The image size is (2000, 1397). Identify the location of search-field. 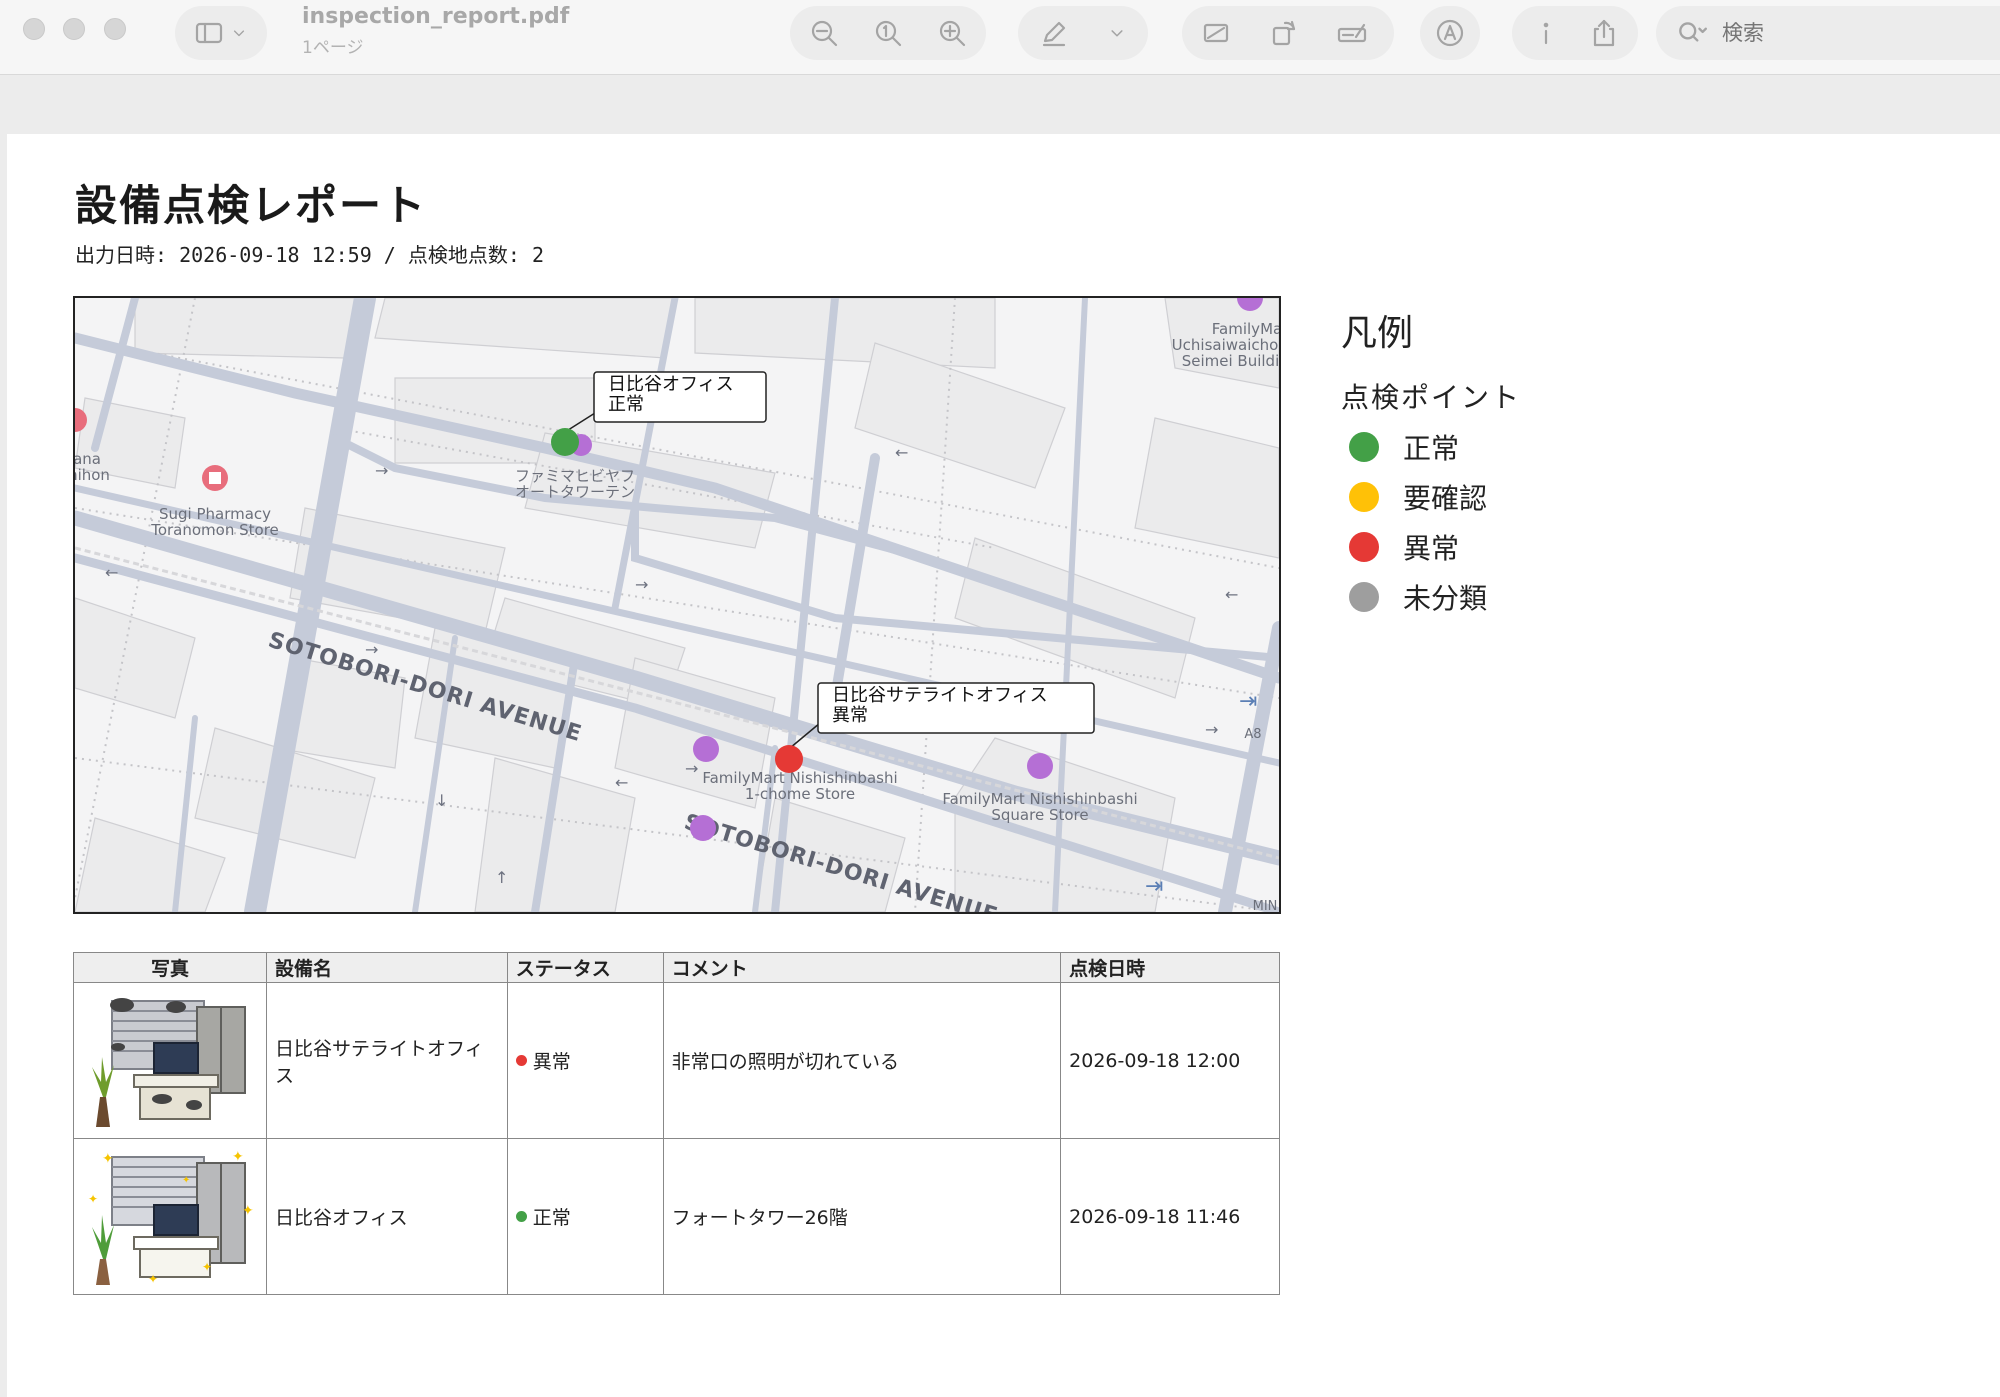
(1828, 33).